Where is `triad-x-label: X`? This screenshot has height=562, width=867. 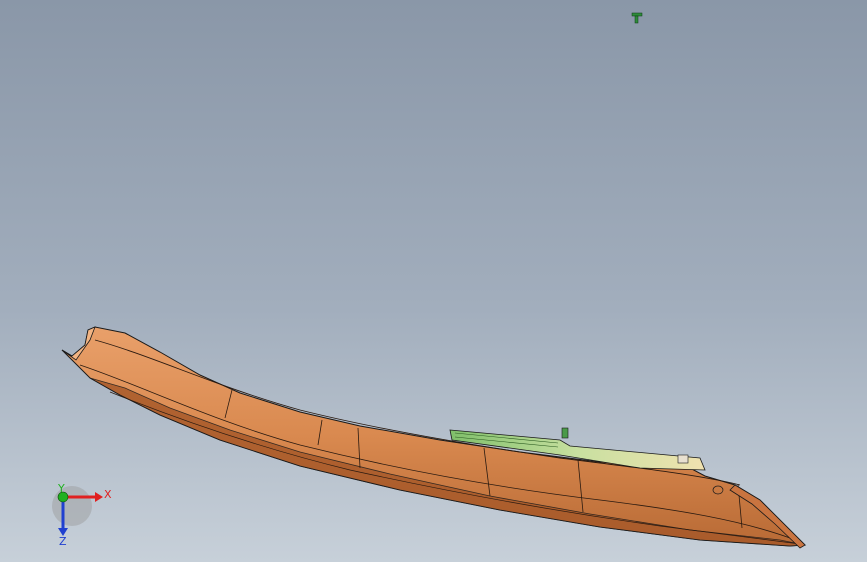 triad-x-label: X is located at coordinates (108, 494).